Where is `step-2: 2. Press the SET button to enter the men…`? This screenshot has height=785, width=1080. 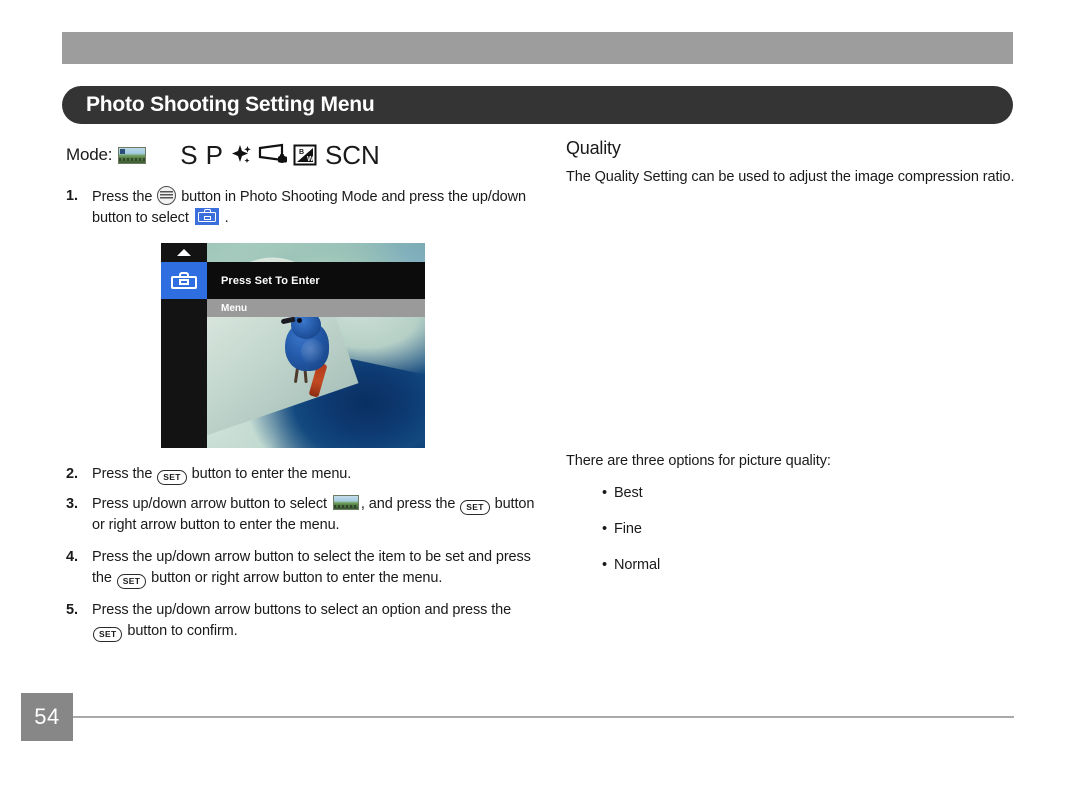
step-2: 2. Press the SET button to enter the men… is located at coordinates (301, 474).